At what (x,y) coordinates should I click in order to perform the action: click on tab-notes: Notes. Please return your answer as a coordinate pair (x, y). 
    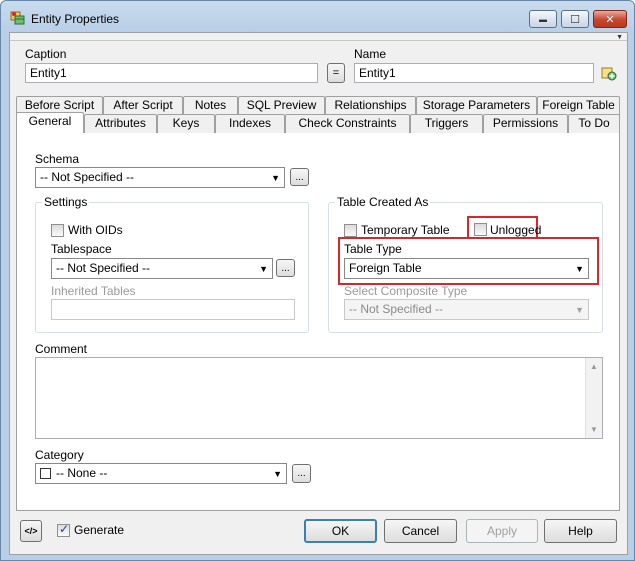
    Looking at the image, I should click on (210, 105).